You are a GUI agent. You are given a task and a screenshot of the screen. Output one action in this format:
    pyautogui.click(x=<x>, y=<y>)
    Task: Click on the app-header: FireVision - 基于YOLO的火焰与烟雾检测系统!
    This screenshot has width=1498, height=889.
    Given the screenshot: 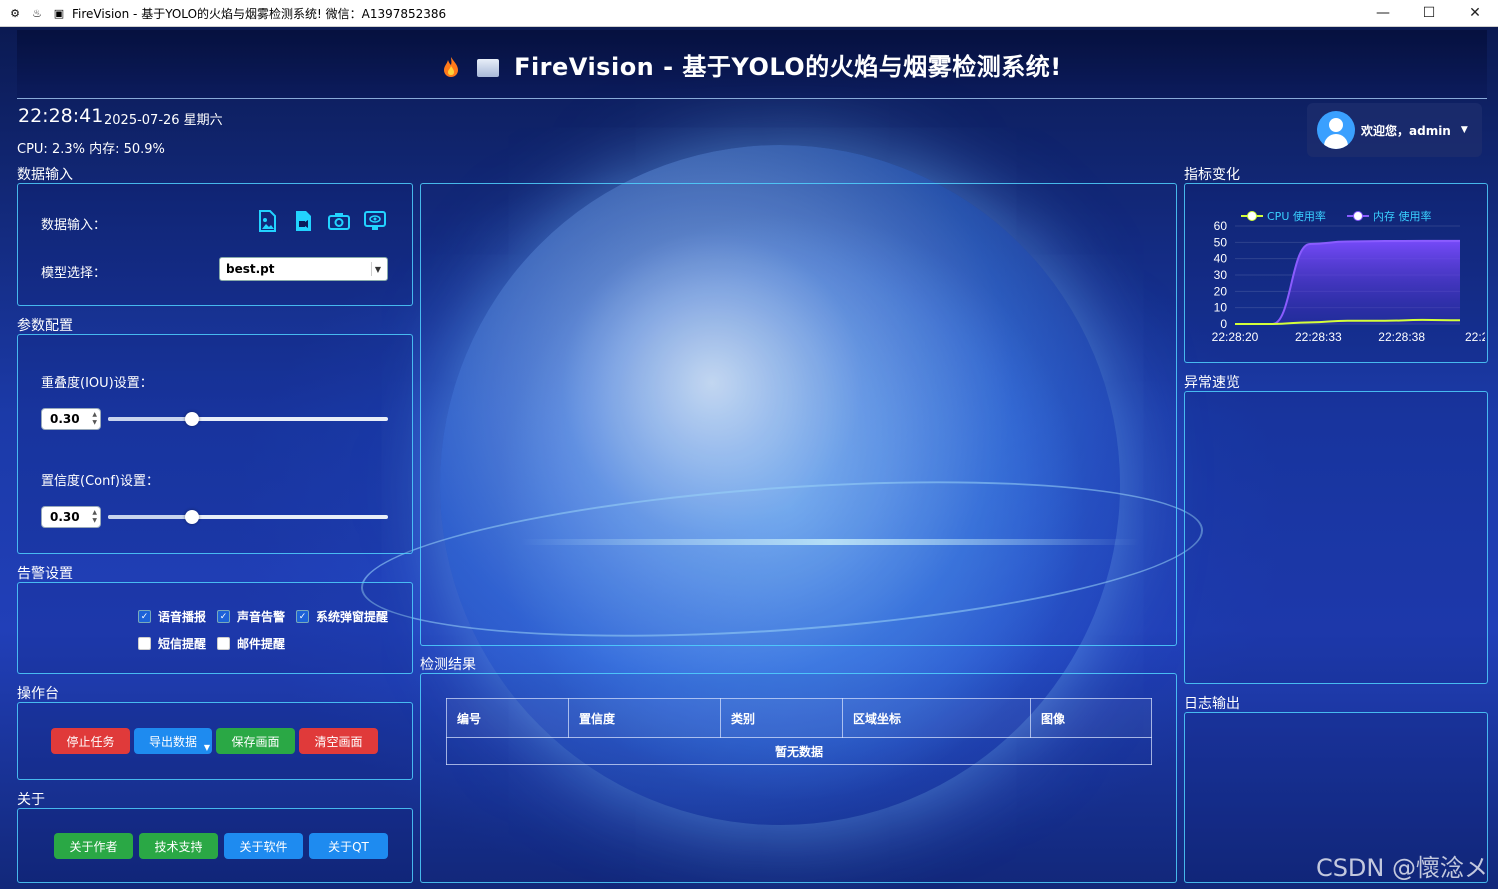 What is the action you would take?
    pyautogui.click(x=752, y=64)
    